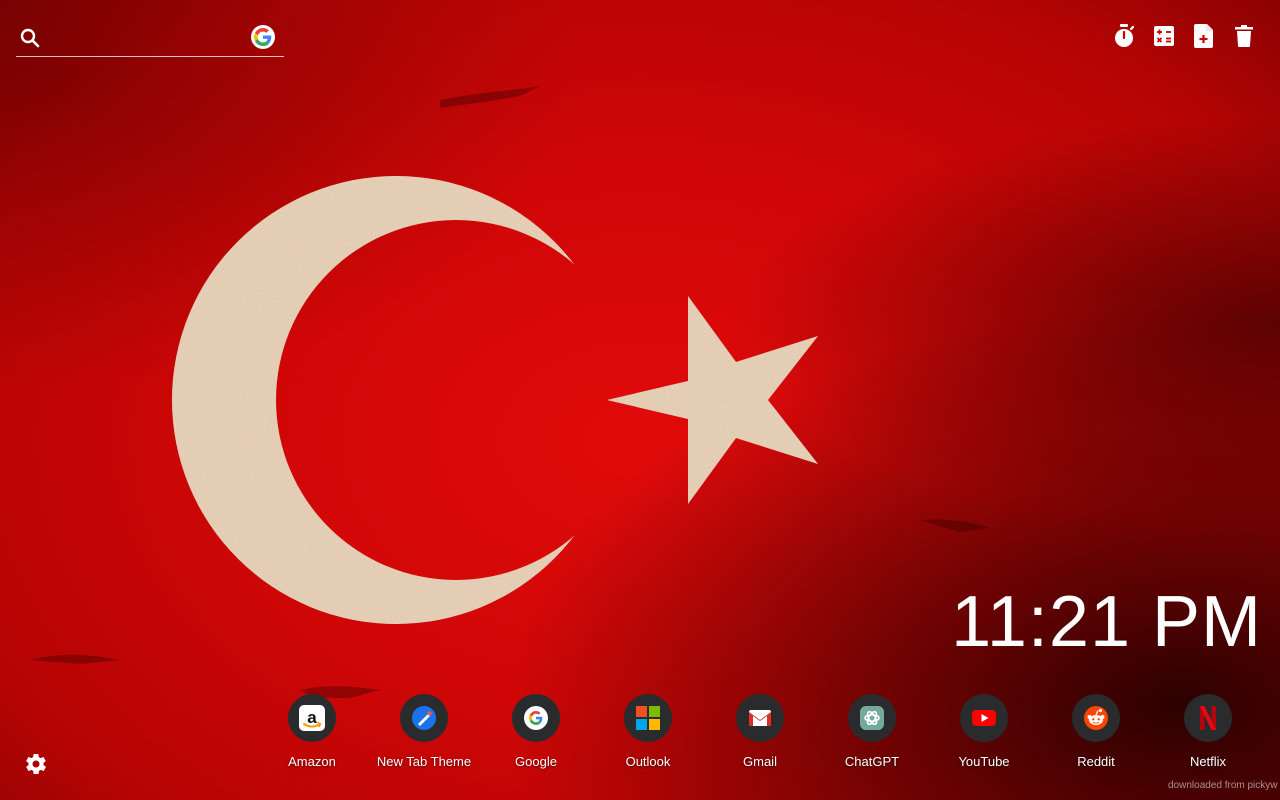  I want to click on shortcut-gmail: Gmail, so click(760, 731).